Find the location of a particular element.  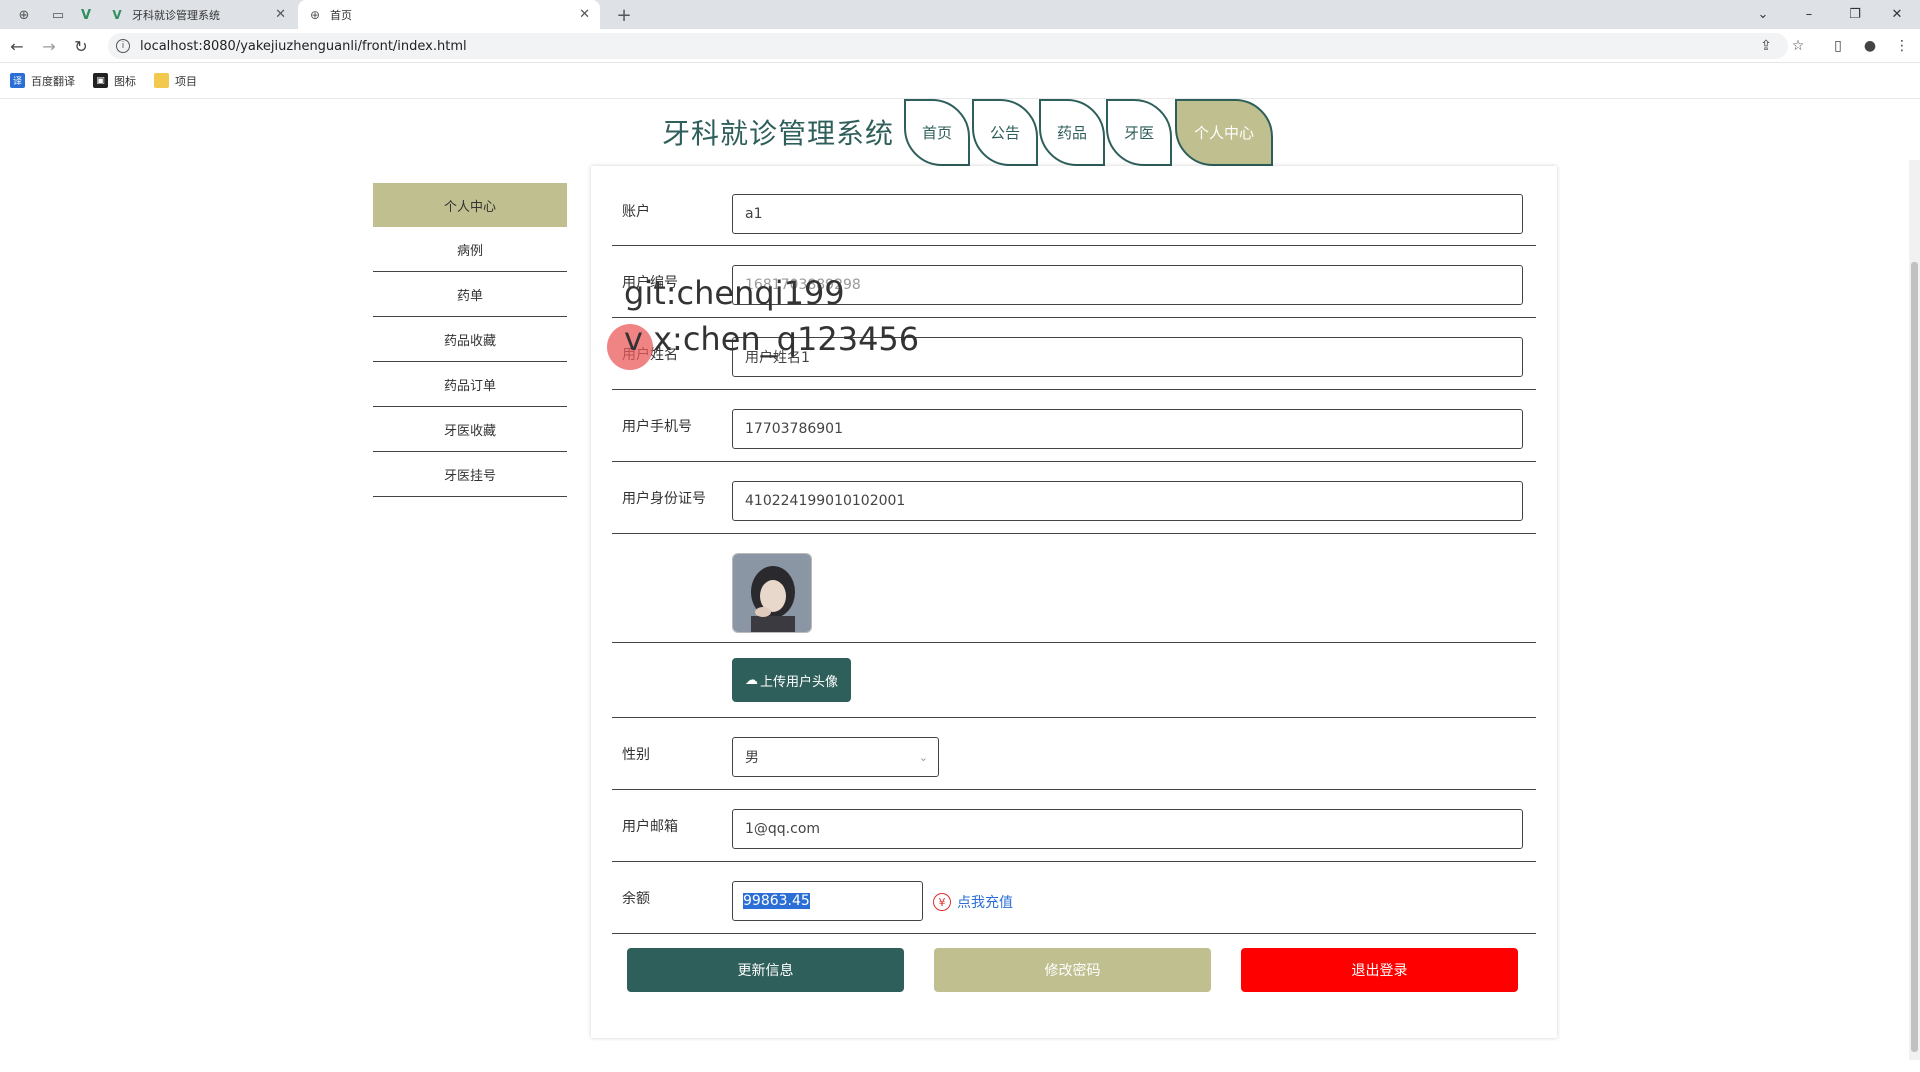

balance-label: 余额 is located at coordinates (636, 899).